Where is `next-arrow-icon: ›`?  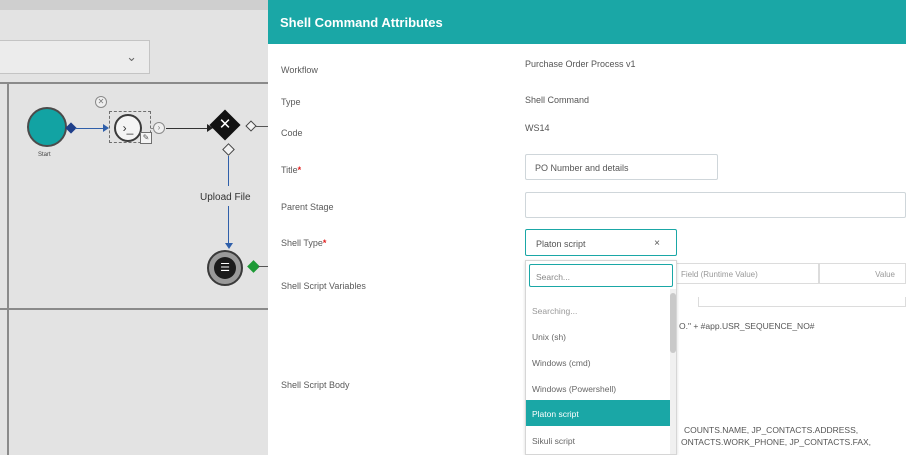
next-arrow-icon: › is located at coordinates (159, 128).